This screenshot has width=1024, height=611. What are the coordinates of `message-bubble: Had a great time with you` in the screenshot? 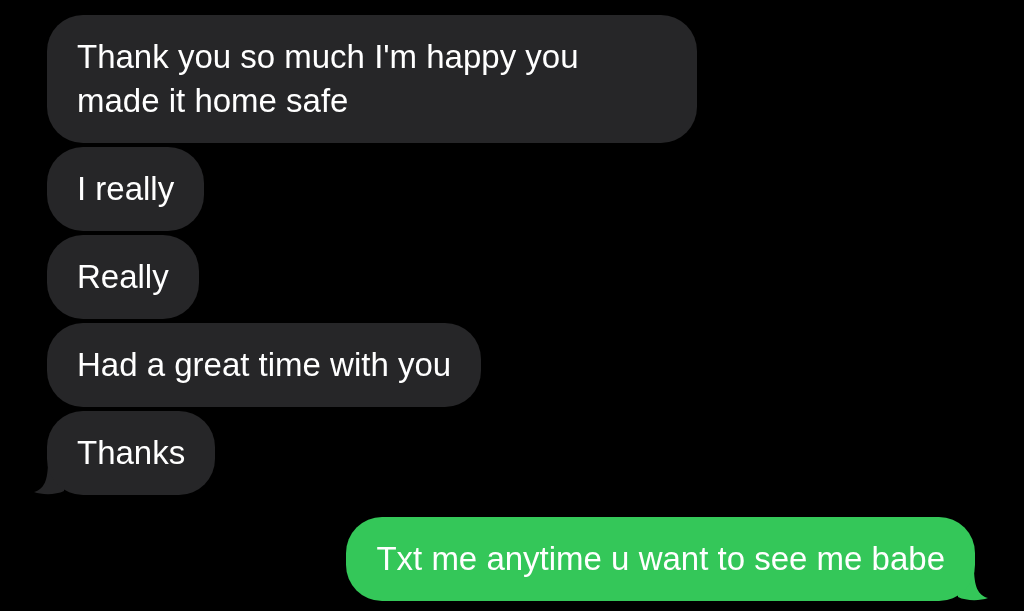 It's located at (264, 365).